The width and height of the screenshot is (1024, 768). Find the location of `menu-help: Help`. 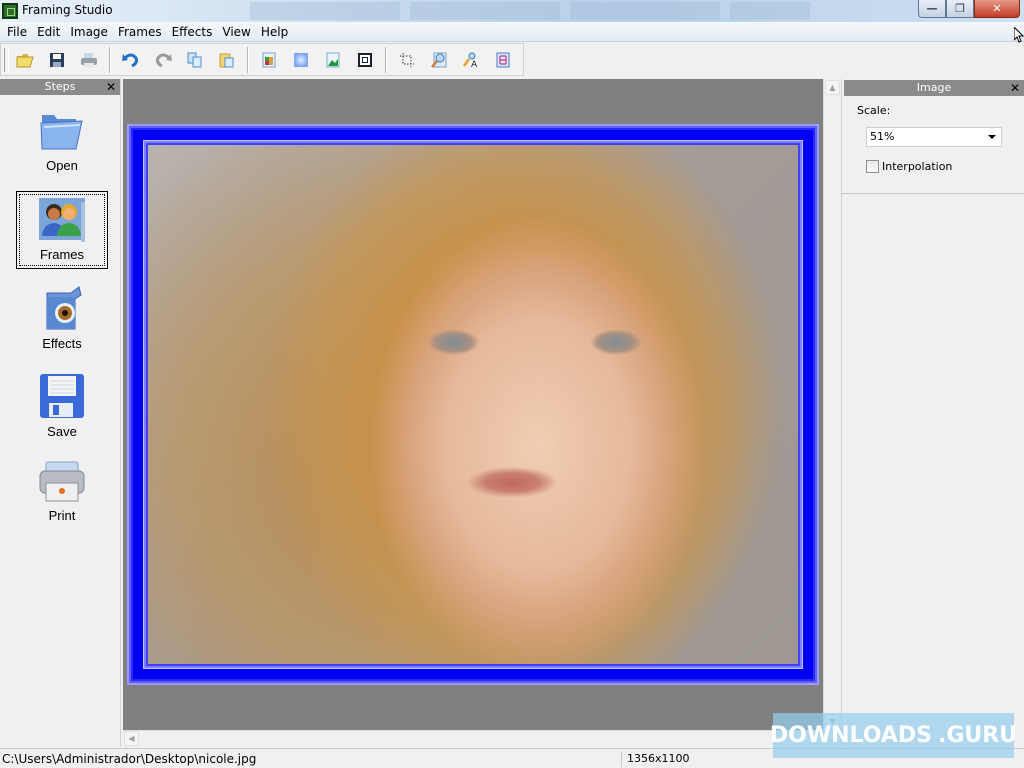

menu-help: Help is located at coordinates (274, 32).